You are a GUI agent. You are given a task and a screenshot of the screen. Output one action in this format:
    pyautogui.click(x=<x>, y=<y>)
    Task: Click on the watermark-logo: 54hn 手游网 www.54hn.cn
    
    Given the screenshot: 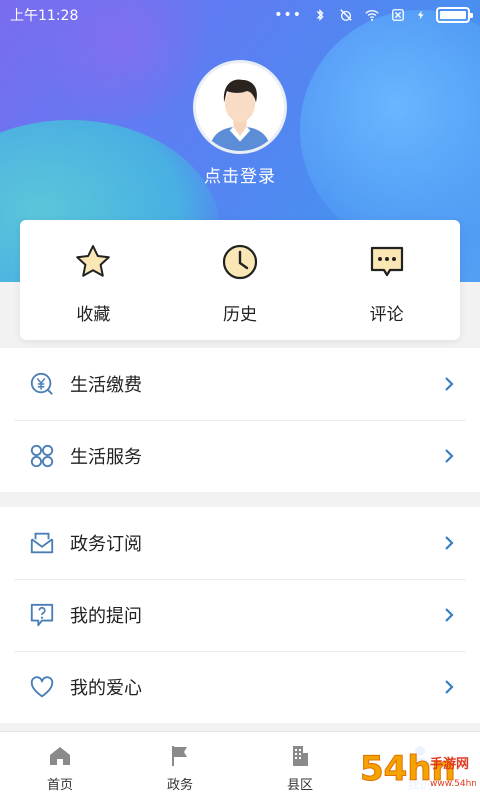 What is the action you would take?
    pyautogui.click(x=416, y=769)
    